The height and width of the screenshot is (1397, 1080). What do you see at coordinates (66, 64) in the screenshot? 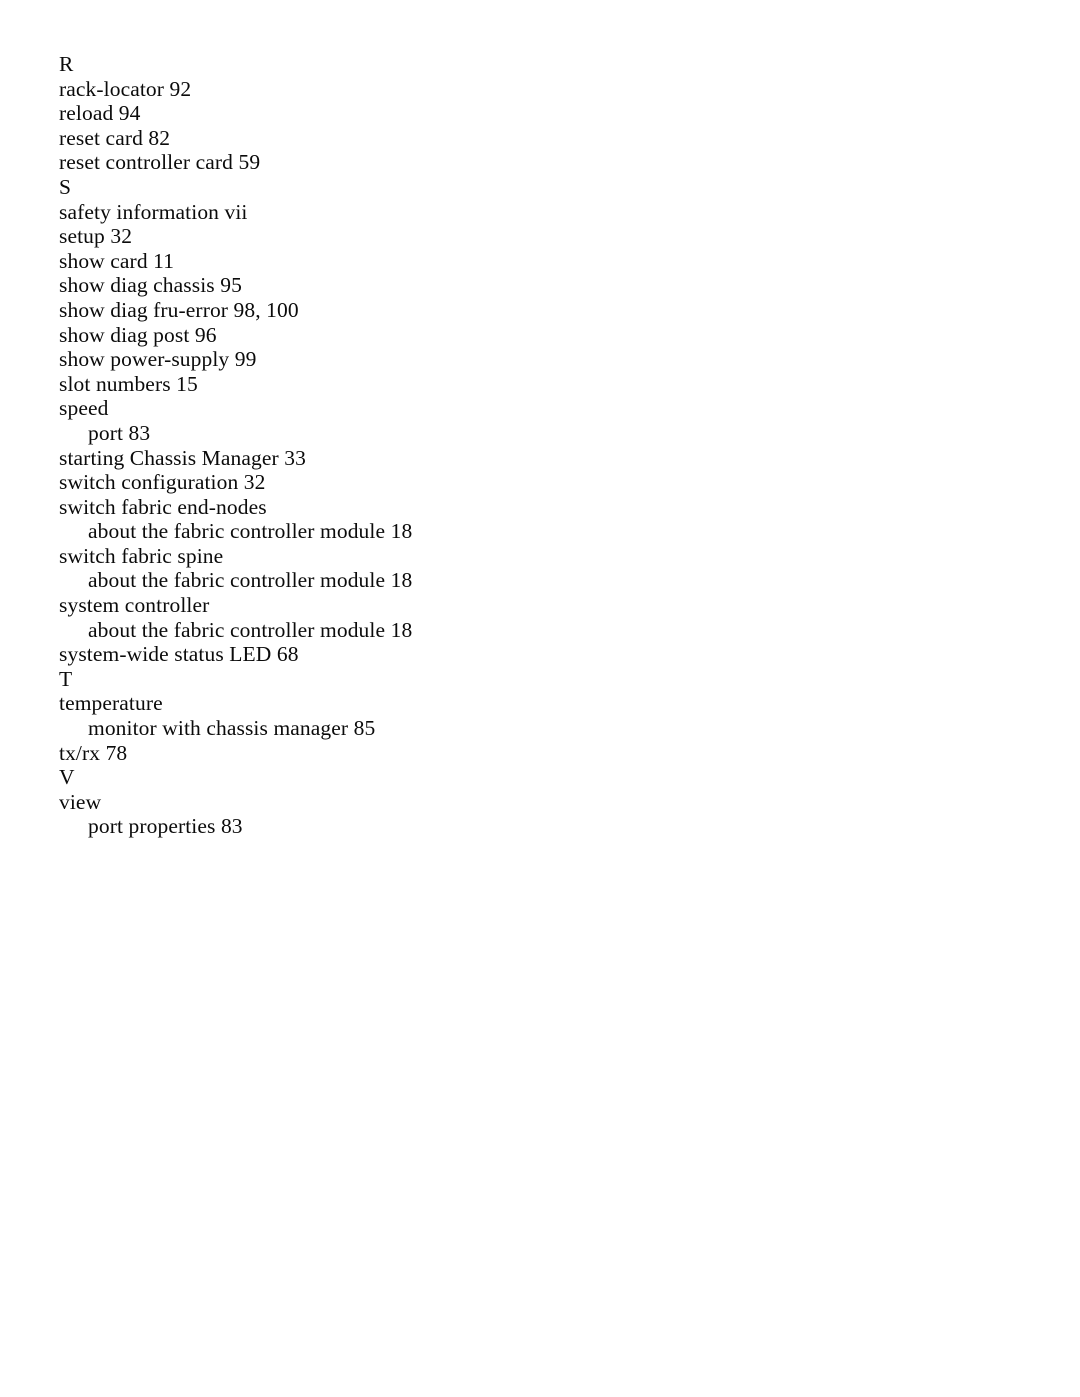
I see `index-section-letter: R` at bounding box center [66, 64].